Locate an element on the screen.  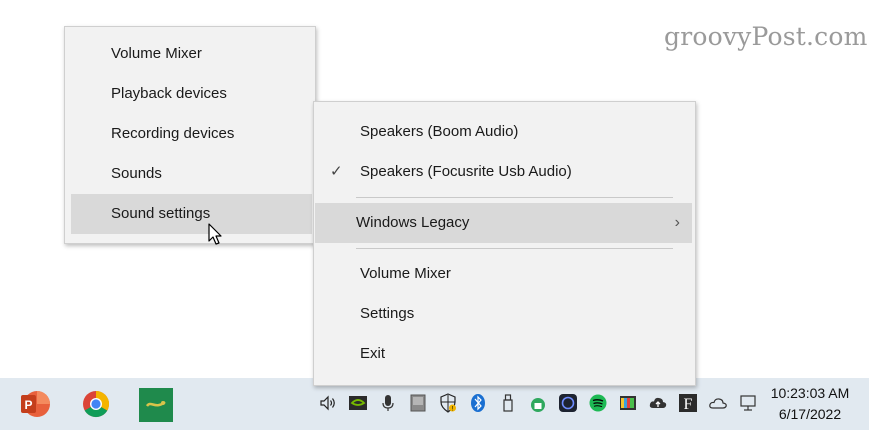
clock-time: 10:23:03 AM is located at coordinates (810, 393).